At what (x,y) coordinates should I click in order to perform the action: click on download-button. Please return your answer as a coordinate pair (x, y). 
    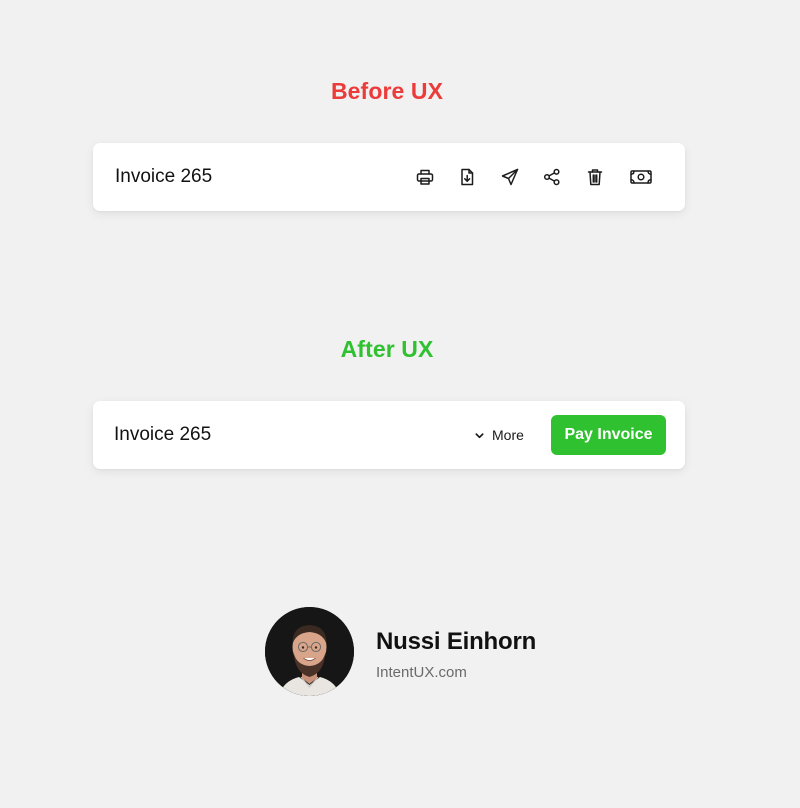
    Looking at the image, I should click on (467, 177).